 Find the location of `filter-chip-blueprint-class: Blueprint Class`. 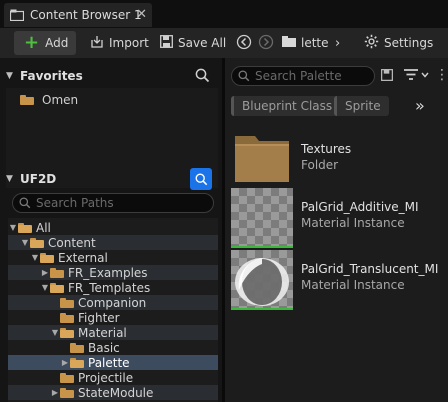

filter-chip-blueprint-class: Blueprint Class is located at coordinates (286, 106).